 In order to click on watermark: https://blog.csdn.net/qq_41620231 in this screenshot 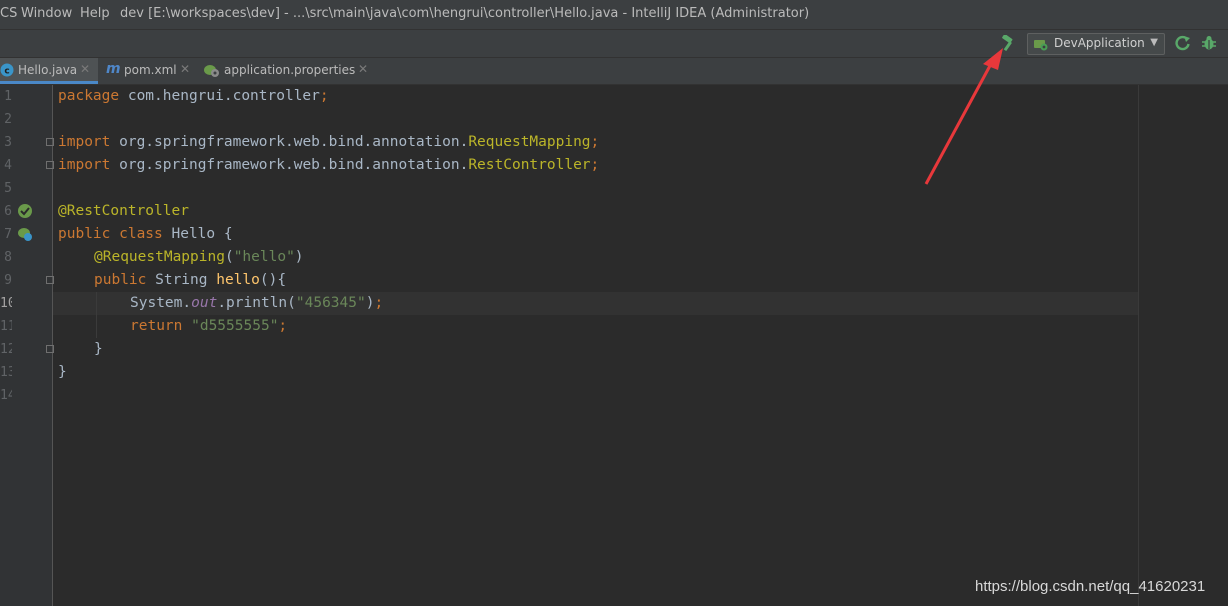, I will do `click(1090, 586)`.